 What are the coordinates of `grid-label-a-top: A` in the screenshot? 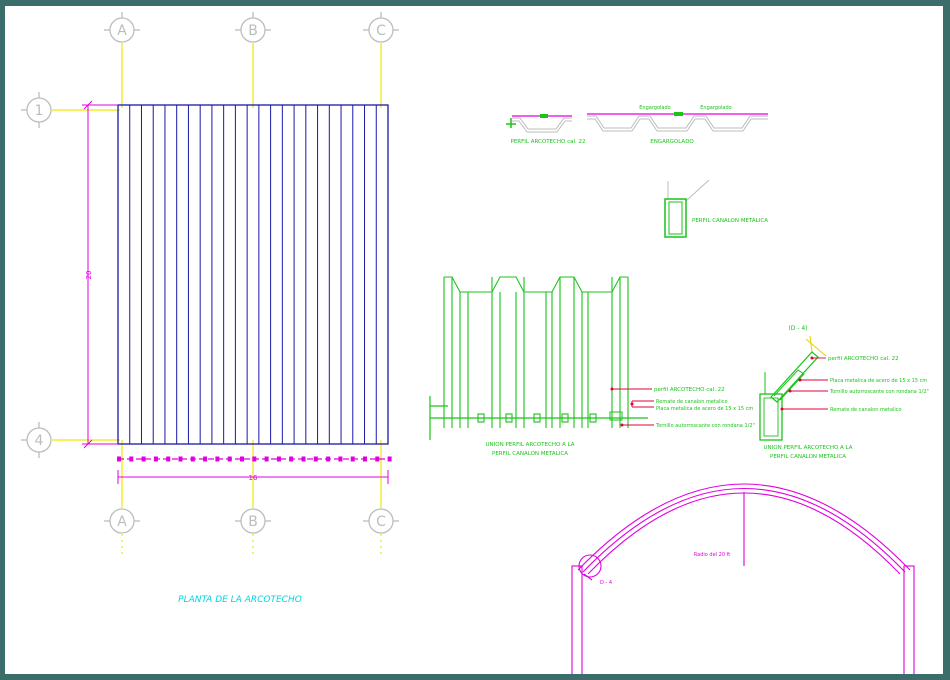 It's located at (122, 31).